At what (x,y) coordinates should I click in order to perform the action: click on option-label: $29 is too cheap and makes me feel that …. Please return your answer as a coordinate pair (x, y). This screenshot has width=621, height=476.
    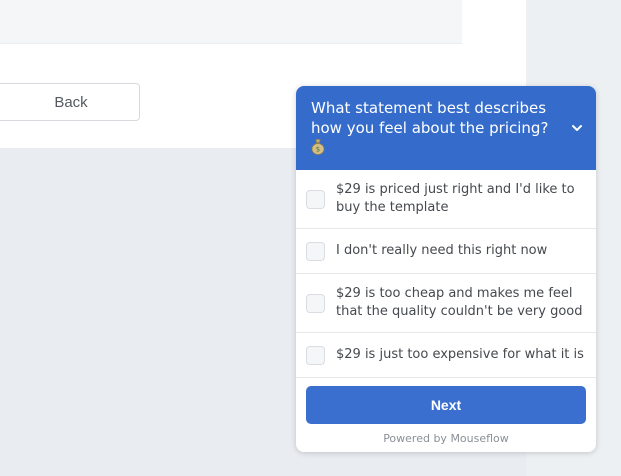
    Looking at the image, I should click on (459, 302).